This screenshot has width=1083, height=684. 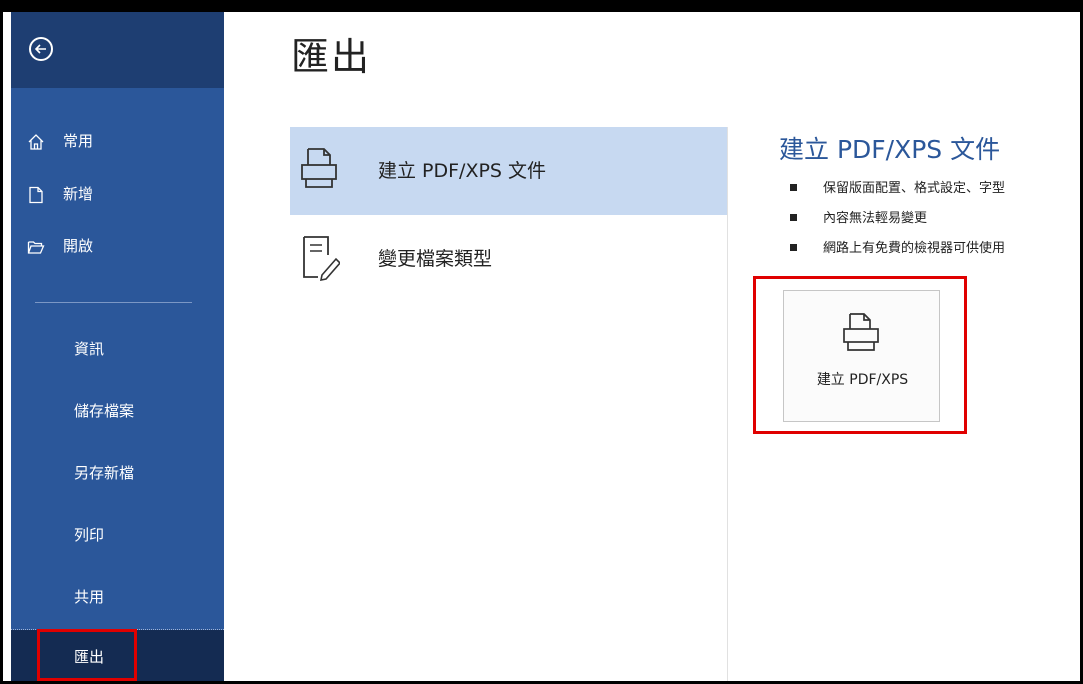 What do you see at coordinates (117, 597) in the screenshot?
I see `sidebar-item-share: 共用` at bounding box center [117, 597].